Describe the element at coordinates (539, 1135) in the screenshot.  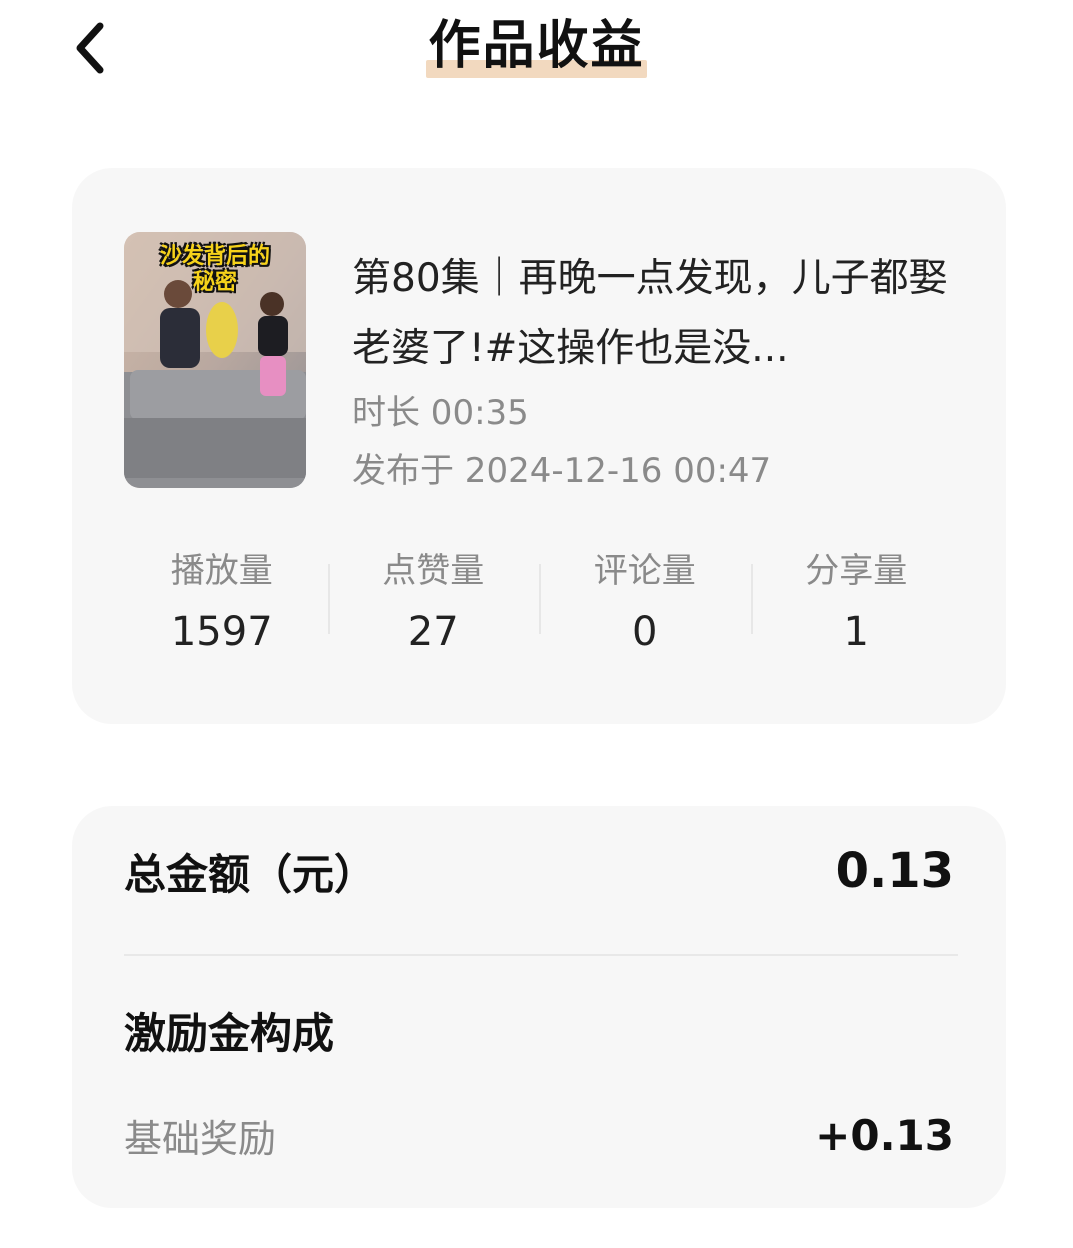
I see `breakdown-item: 基础奖励 +0.13` at that location.